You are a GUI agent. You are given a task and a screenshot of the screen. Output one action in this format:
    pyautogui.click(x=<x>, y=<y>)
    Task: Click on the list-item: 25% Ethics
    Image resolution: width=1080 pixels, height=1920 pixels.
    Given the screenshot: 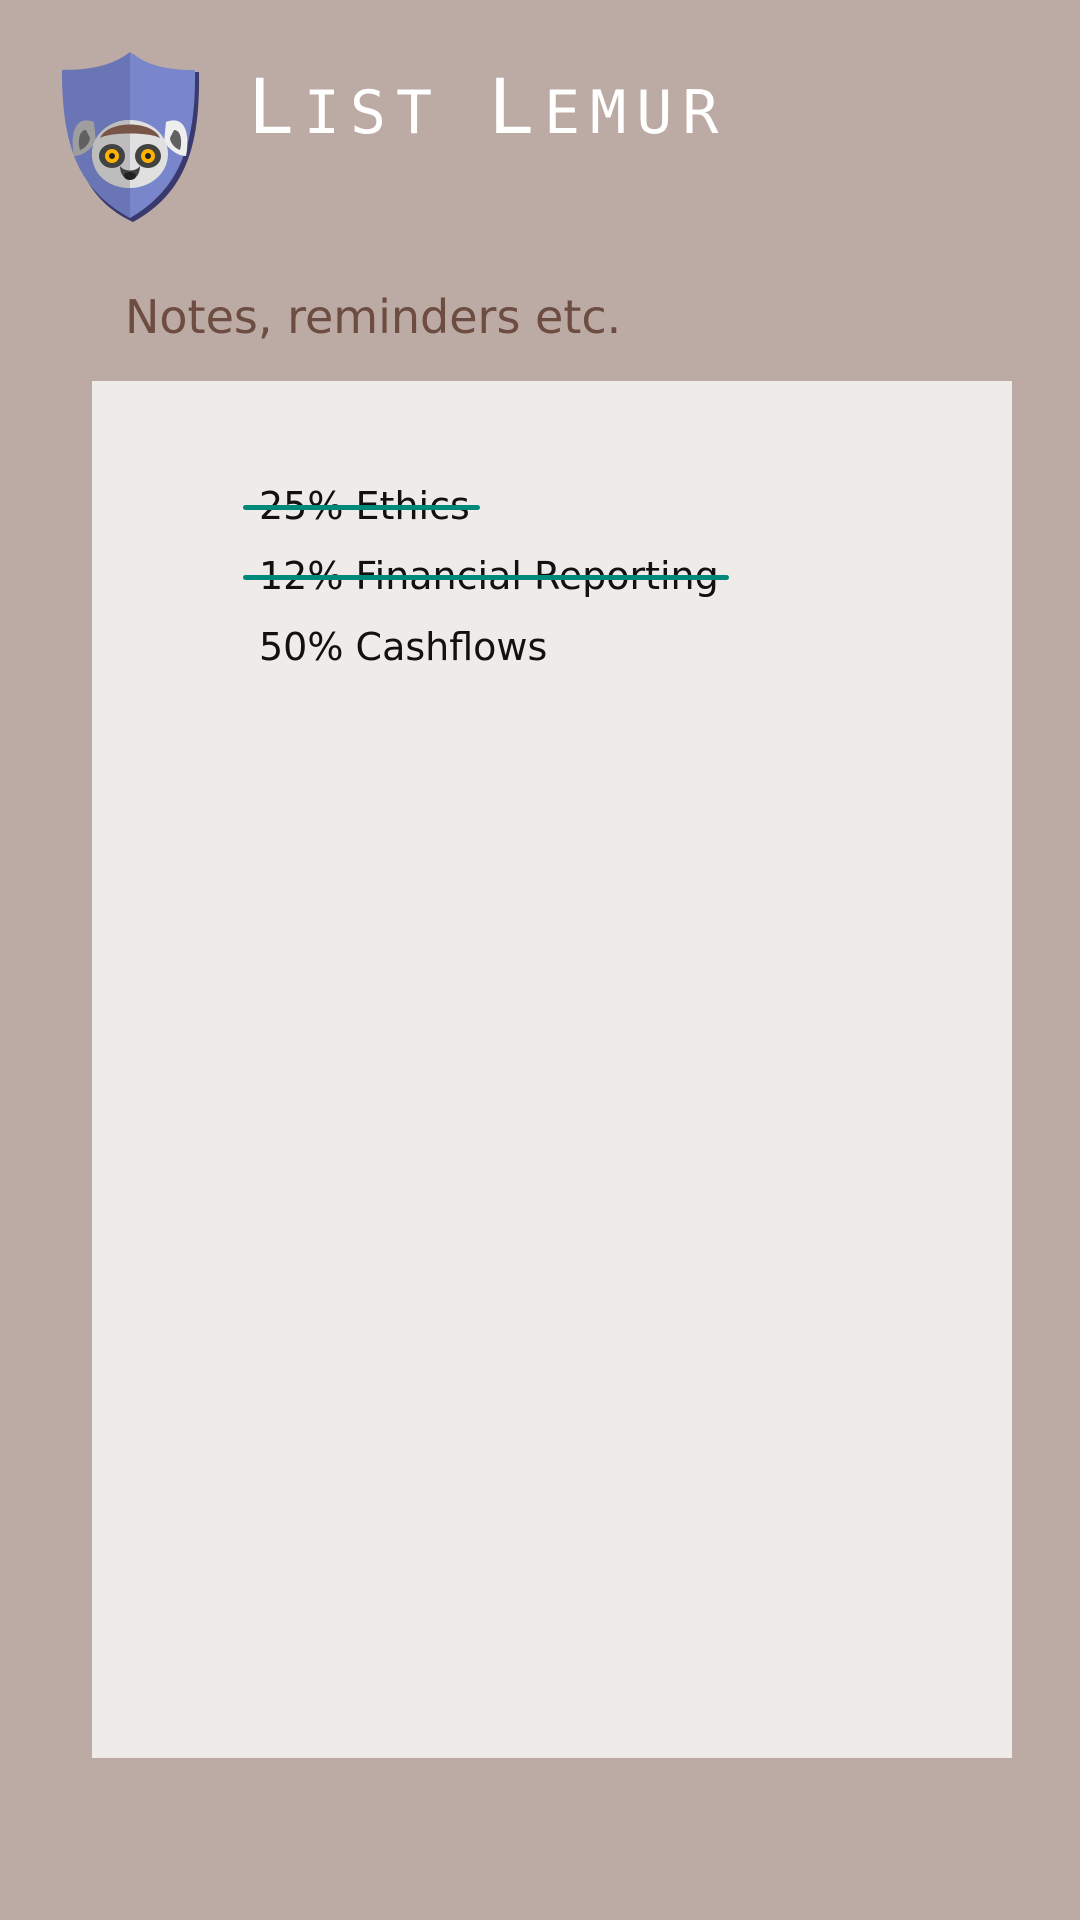 What is the action you would take?
    pyautogui.click(x=361, y=506)
    